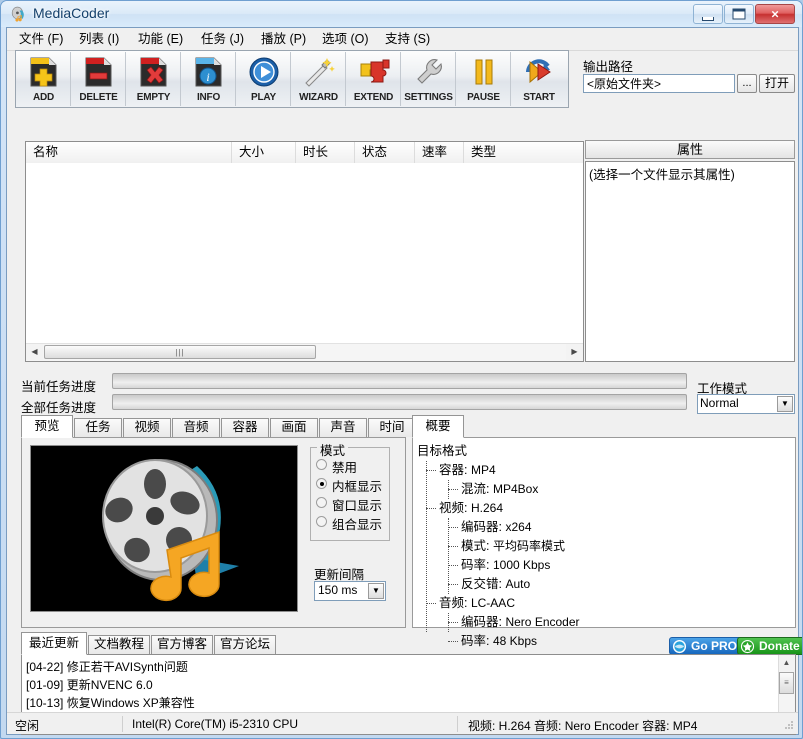  I want to click on tab-recent-updates: 最近更新, so click(54, 643).